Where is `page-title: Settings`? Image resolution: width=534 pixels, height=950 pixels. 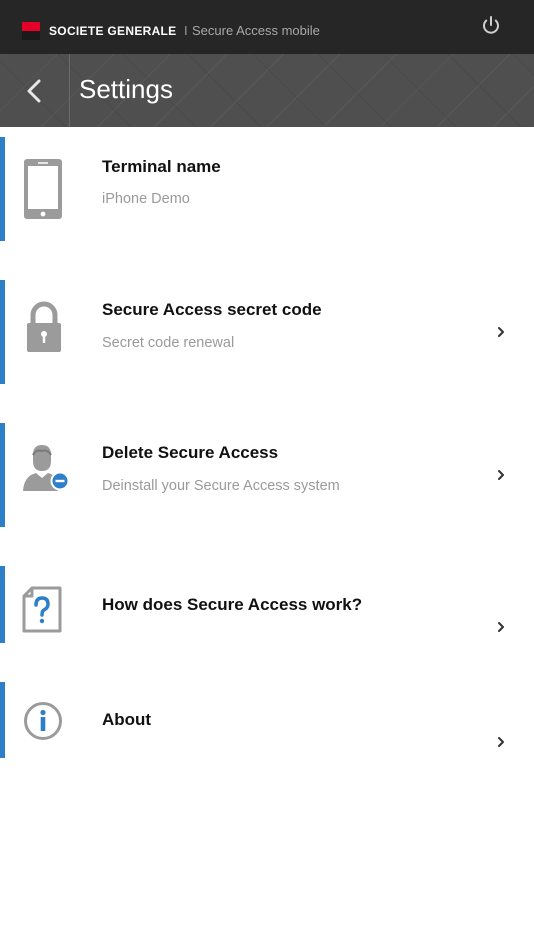
page-title: Settings is located at coordinates (126, 89).